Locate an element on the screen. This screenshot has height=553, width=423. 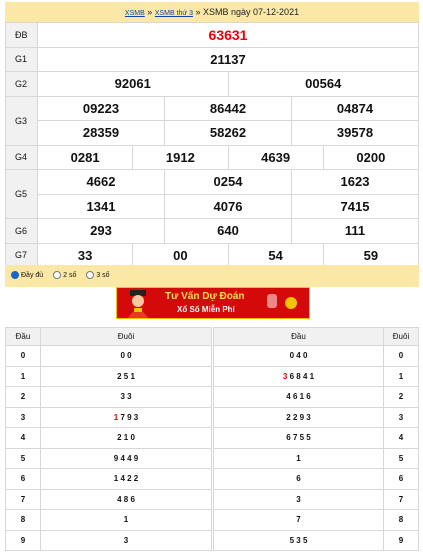
table-row: 5 3 5 9 is located at coordinates (316, 540).